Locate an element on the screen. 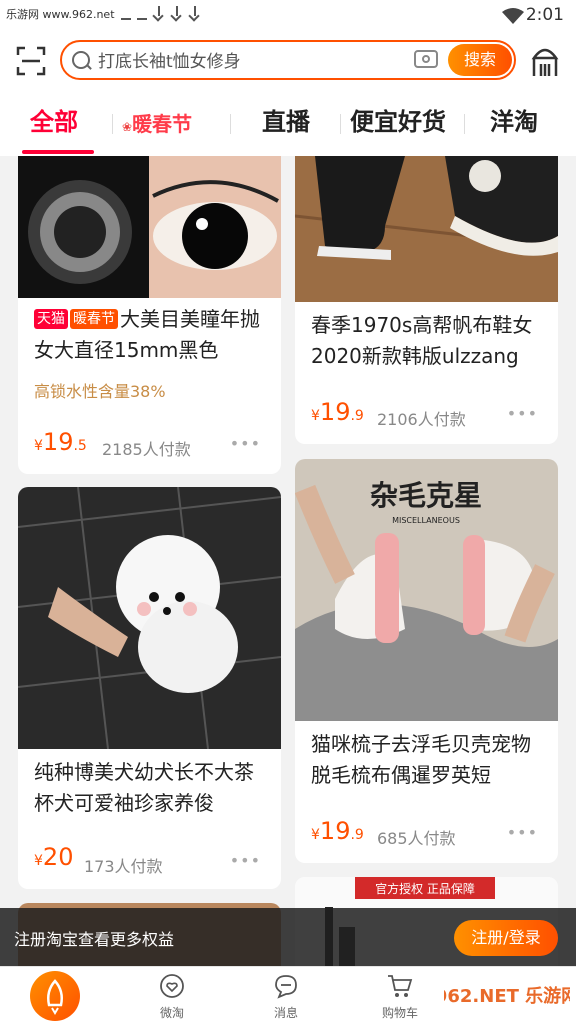 The width and height of the screenshot is (576, 1025). tab-spring-festival: ❀暖春节 is located at coordinates (157, 122).